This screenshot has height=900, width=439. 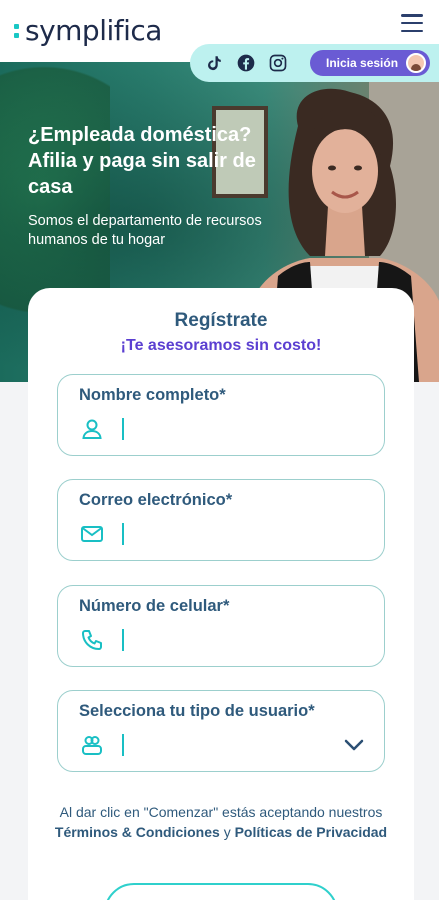 I want to click on social-bar: Inicia sesión, so click(x=314, y=63).